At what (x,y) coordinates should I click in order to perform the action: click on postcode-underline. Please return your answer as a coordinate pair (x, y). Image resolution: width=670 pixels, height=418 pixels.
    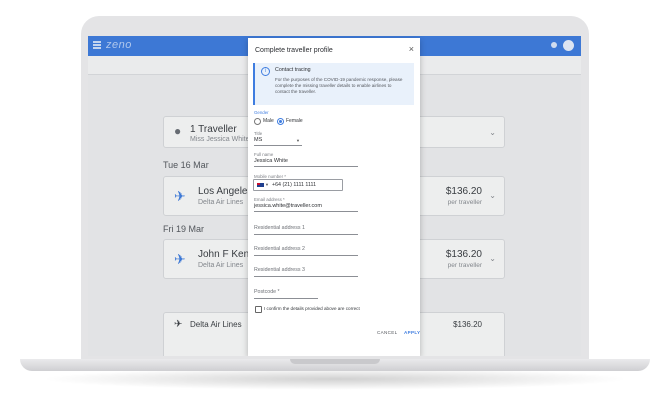
    Looking at the image, I should click on (286, 298).